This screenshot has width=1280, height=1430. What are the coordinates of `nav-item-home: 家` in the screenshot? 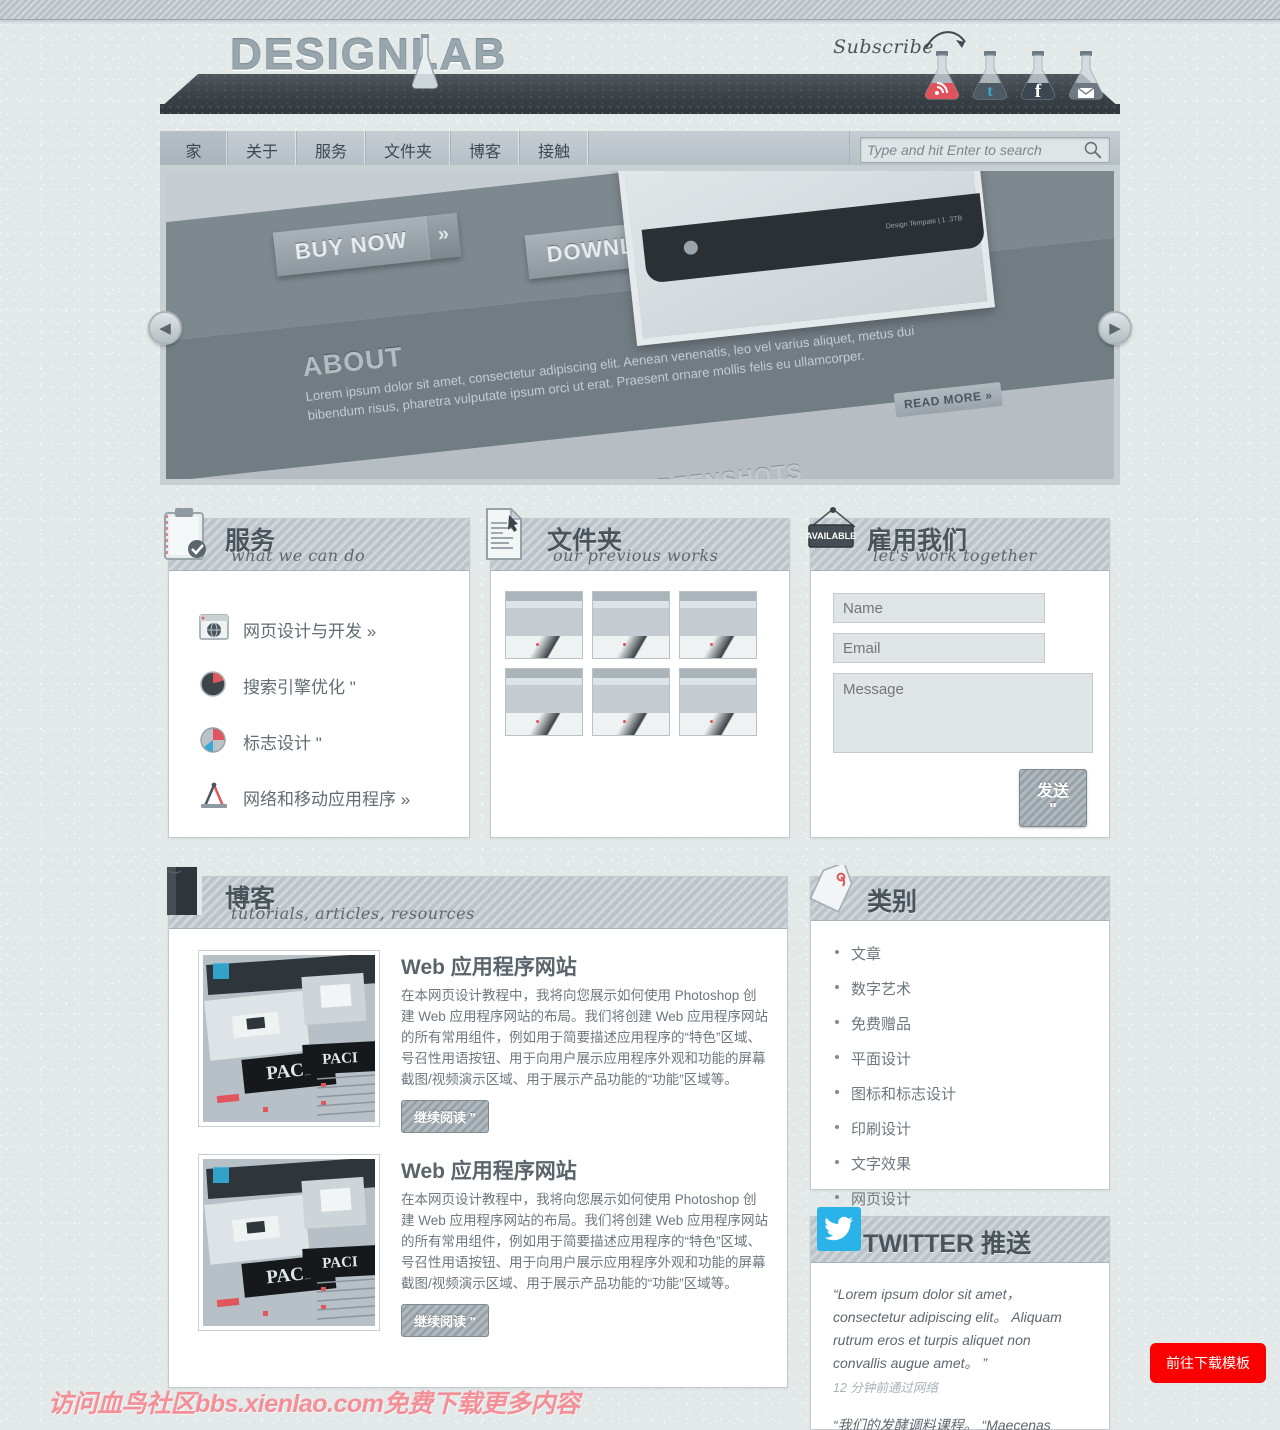 It's located at (194, 149).